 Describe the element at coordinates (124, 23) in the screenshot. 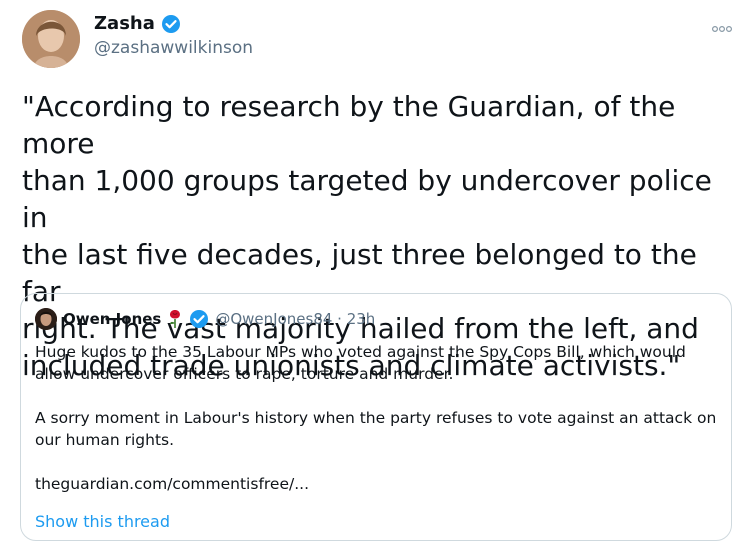

I see `author-name: Zasha` at that location.